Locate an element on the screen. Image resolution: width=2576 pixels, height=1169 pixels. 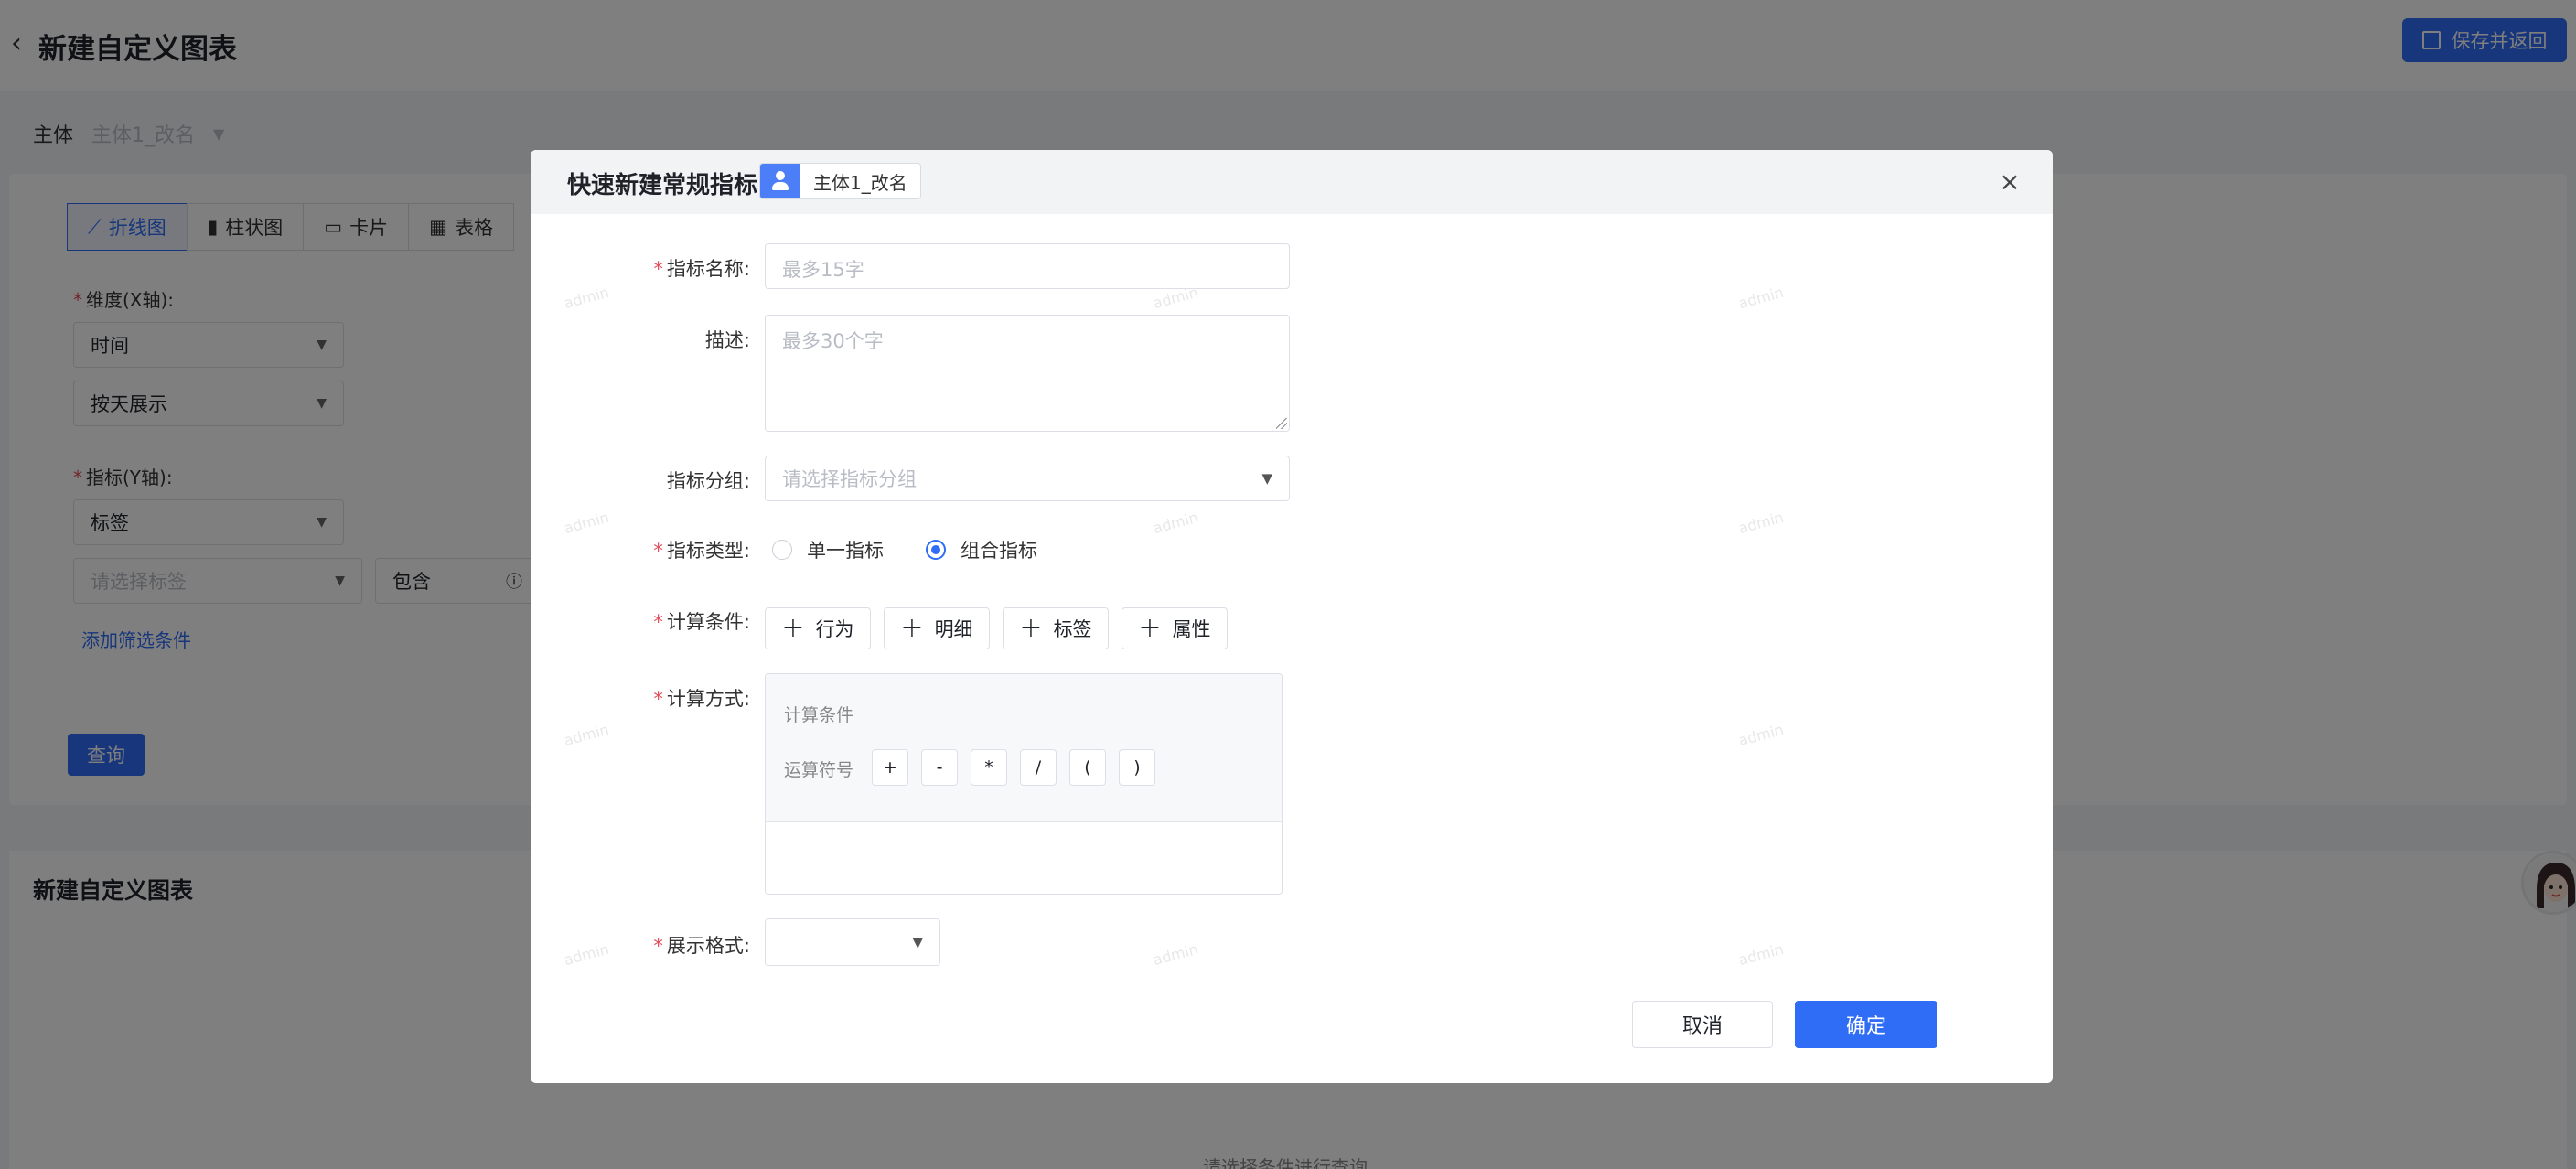
operator-right-paren-button: ) is located at coordinates (1137, 768).